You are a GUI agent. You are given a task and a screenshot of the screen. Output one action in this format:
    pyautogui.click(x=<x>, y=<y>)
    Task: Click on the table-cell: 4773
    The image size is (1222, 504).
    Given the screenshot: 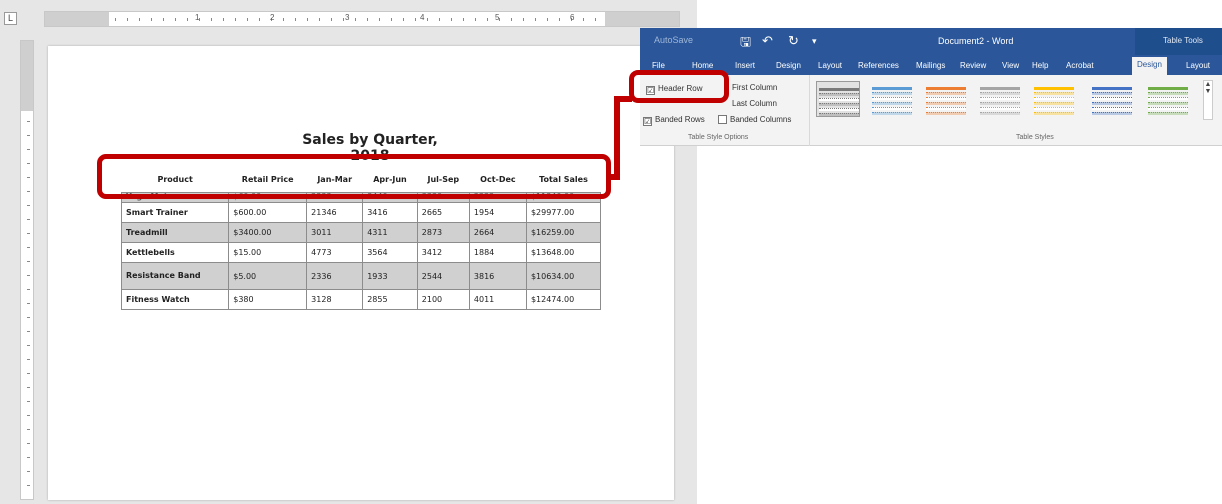 What is the action you would take?
    pyautogui.click(x=335, y=252)
    